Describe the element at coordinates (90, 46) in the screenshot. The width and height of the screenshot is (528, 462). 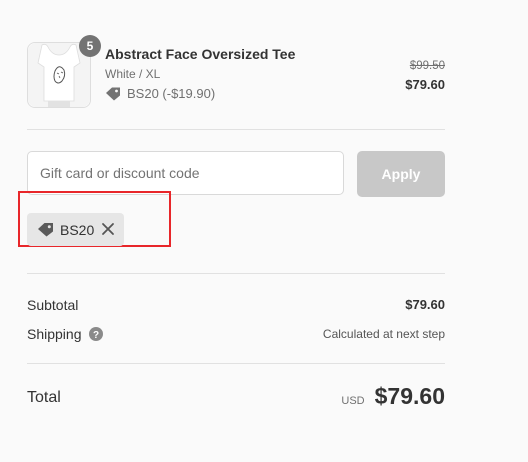
I see `quantity-badge: 5` at that location.